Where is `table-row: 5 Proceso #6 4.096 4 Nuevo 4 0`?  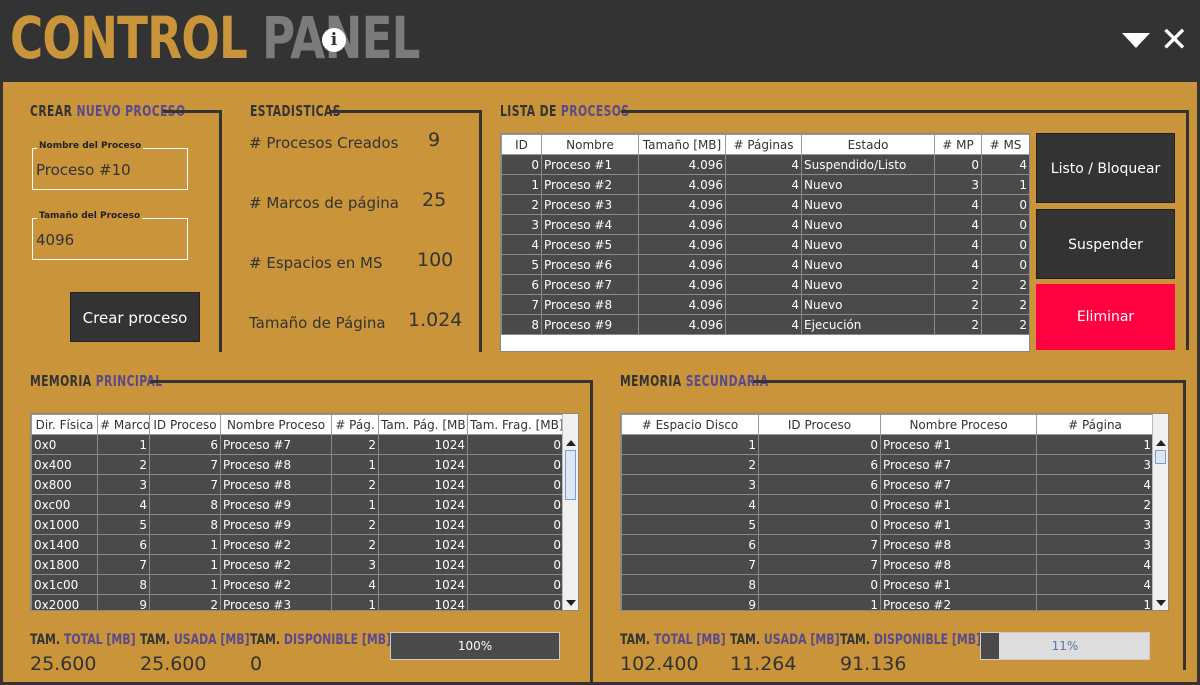
table-row: 5 Proceso #6 4.096 4 Nuevo 4 0 is located at coordinates (765, 264).